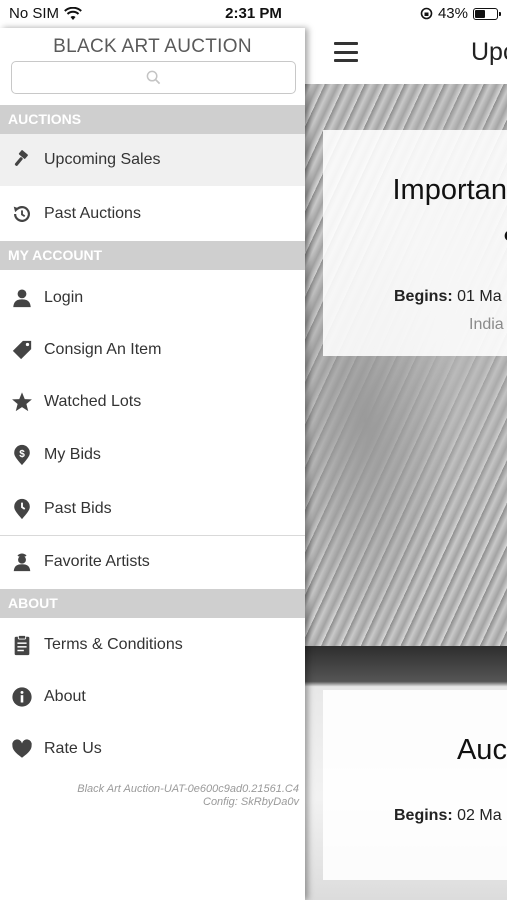 This screenshot has width=507, height=900. I want to click on menu-item-label: My Bids, so click(72, 454).